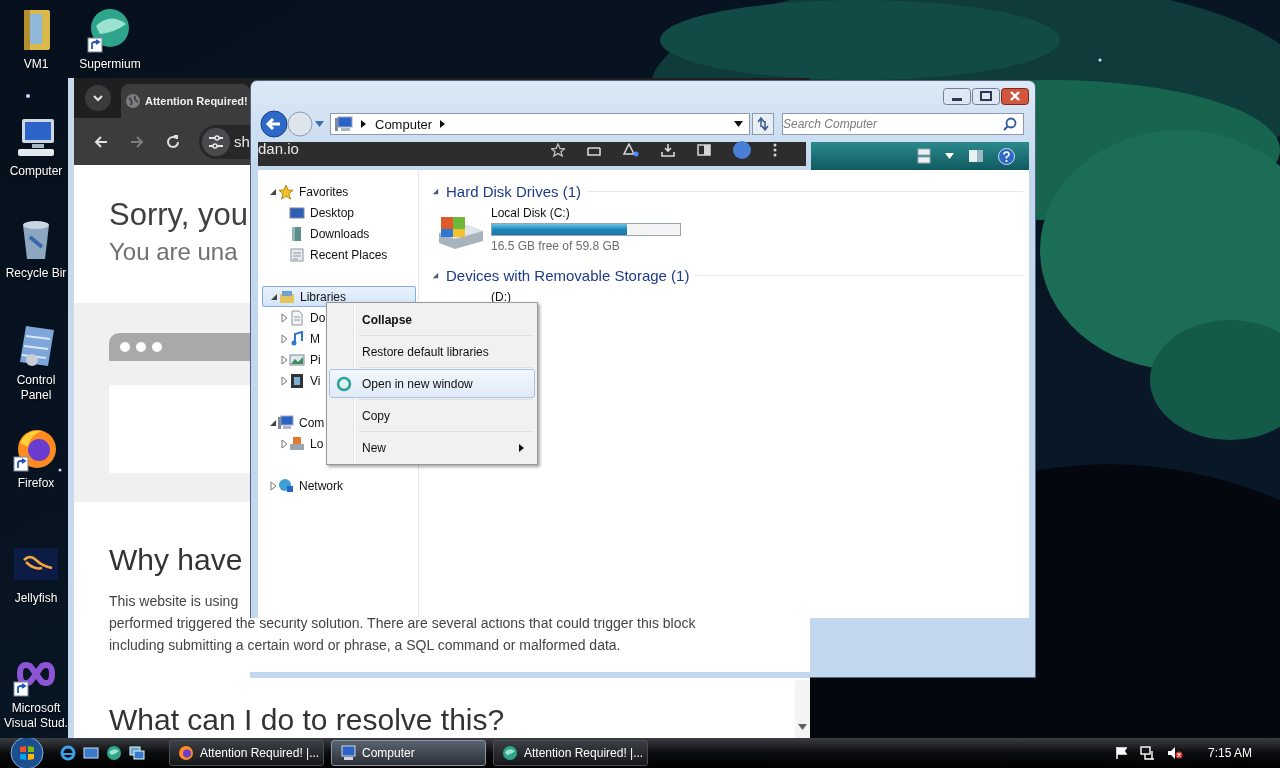  I want to click on address-text: dan.io, so click(278, 149).